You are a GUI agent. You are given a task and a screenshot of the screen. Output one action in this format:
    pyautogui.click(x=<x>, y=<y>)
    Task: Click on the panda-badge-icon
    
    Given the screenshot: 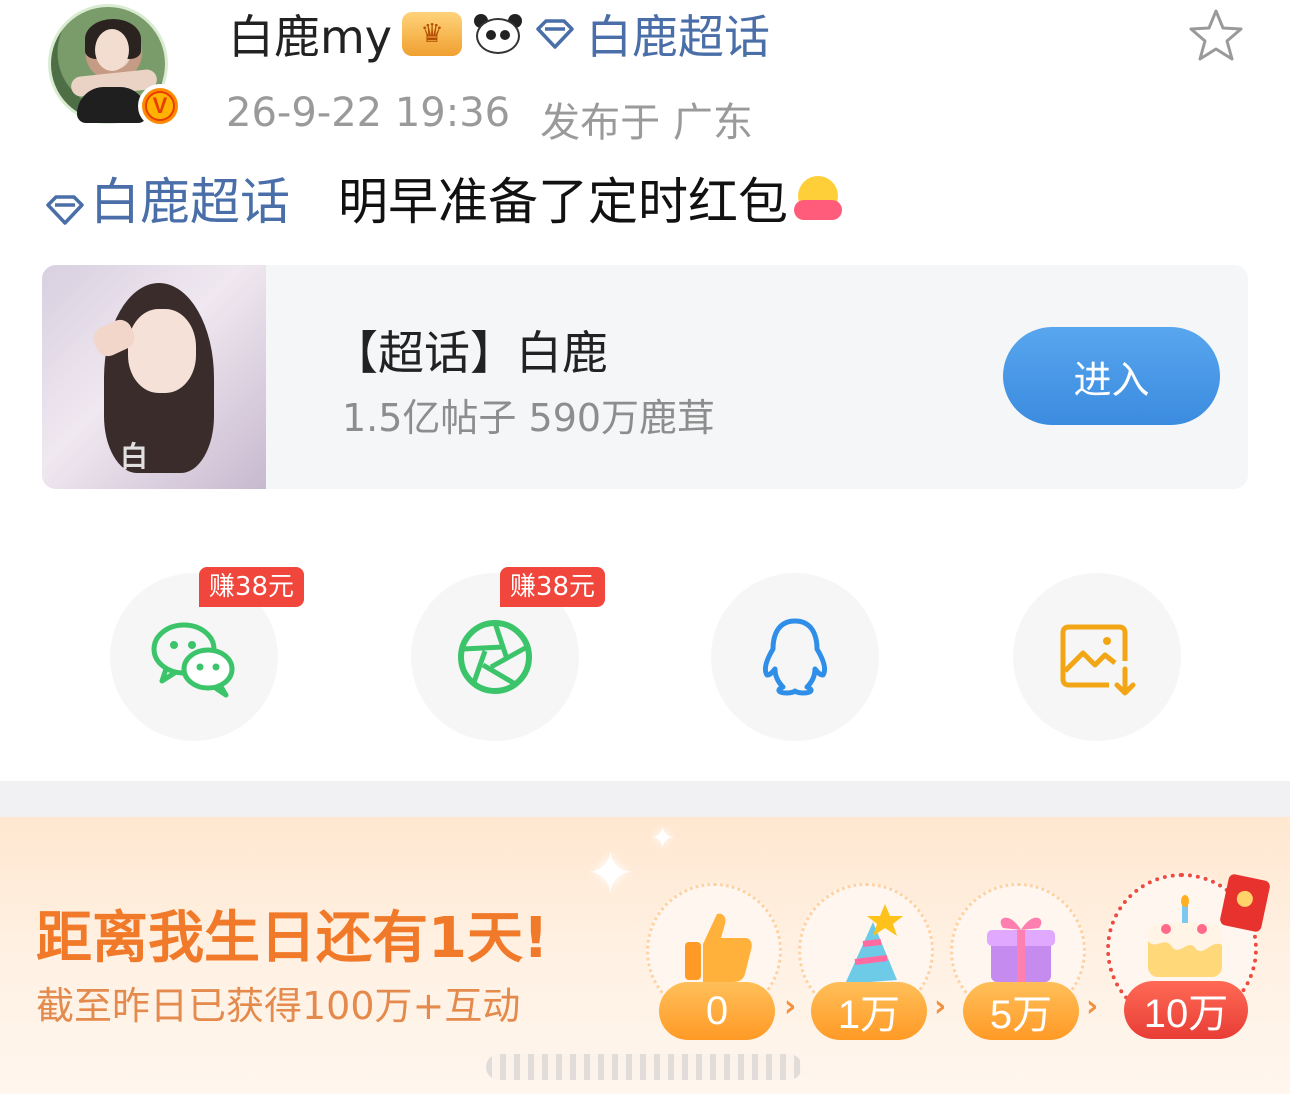 What is the action you would take?
    pyautogui.click(x=498, y=34)
    